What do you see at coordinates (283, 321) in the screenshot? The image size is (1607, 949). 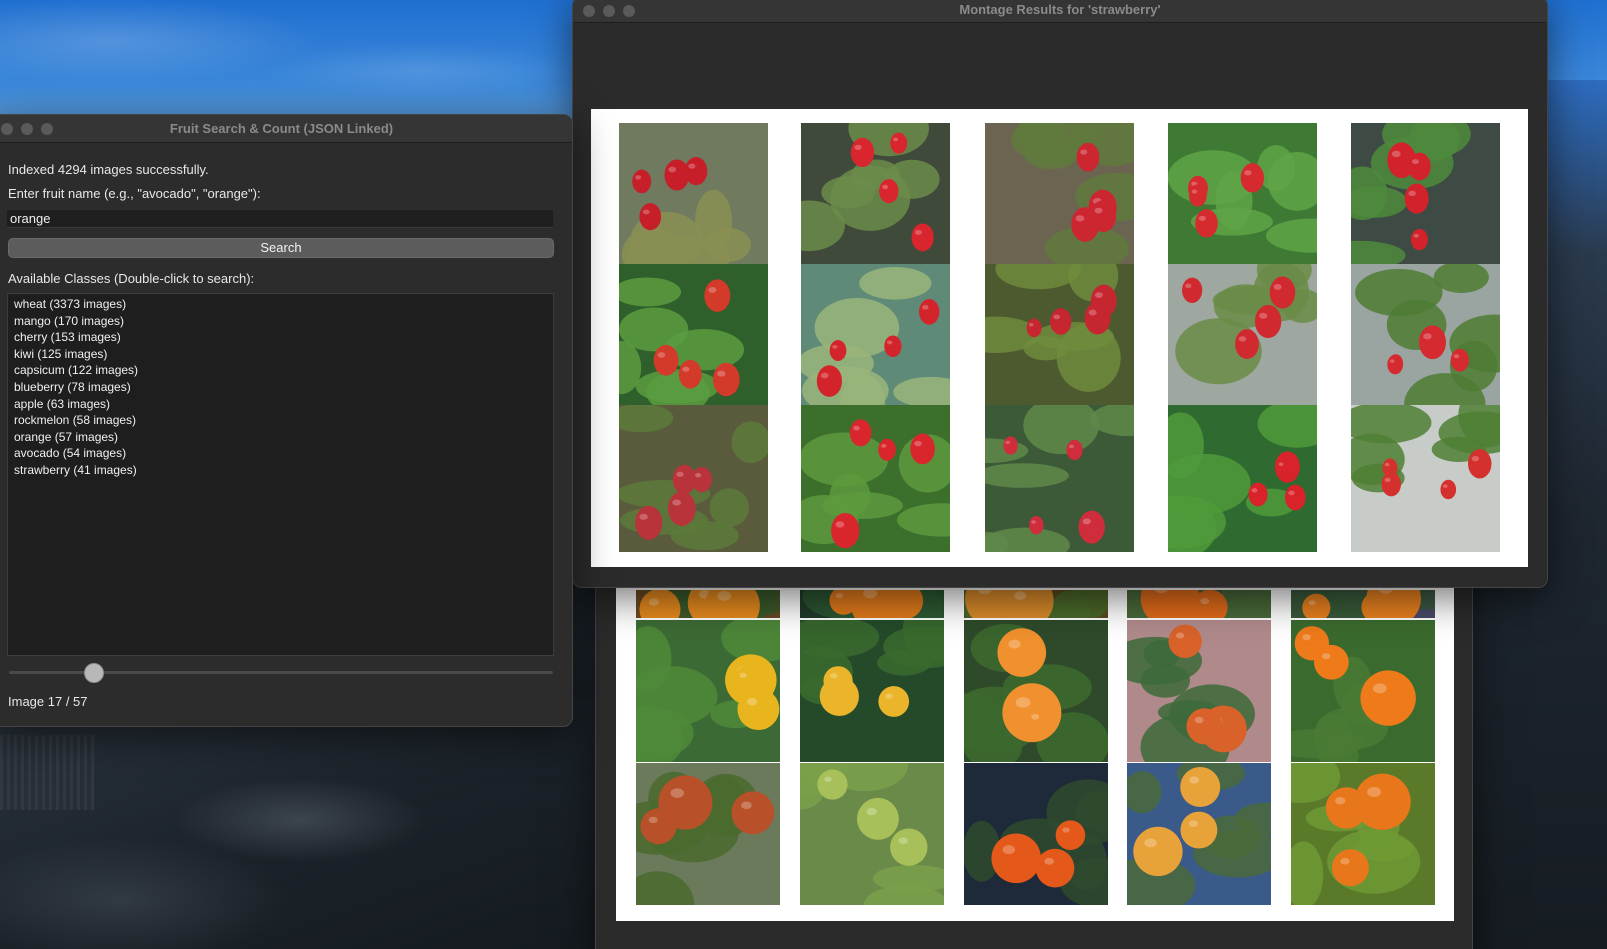 I see `class-list-item: mango (170 images)` at bounding box center [283, 321].